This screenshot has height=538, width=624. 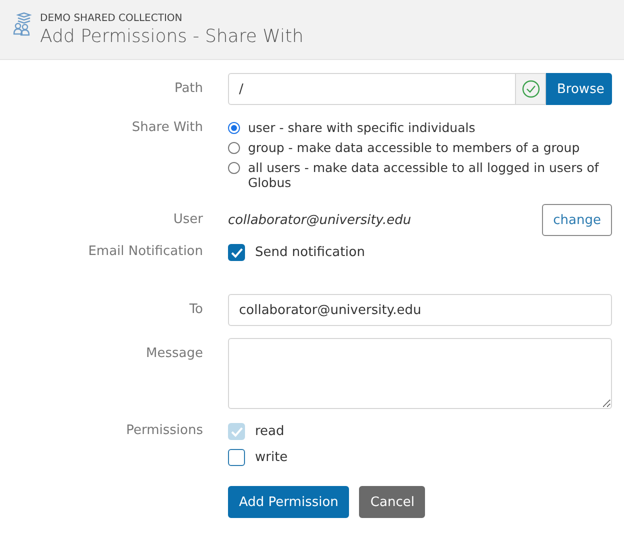 I want to click on radio-label: user - share with specific individuals, so click(x=362, y=127).